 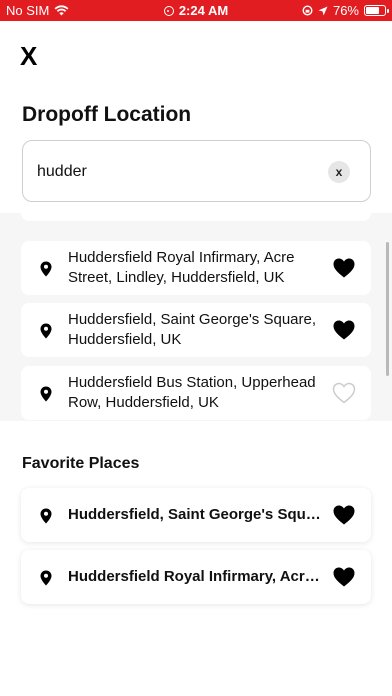 What do you see at coordinates (196, 217) in the screenshot?
I see `list-item` at bounding box center [196, 217].